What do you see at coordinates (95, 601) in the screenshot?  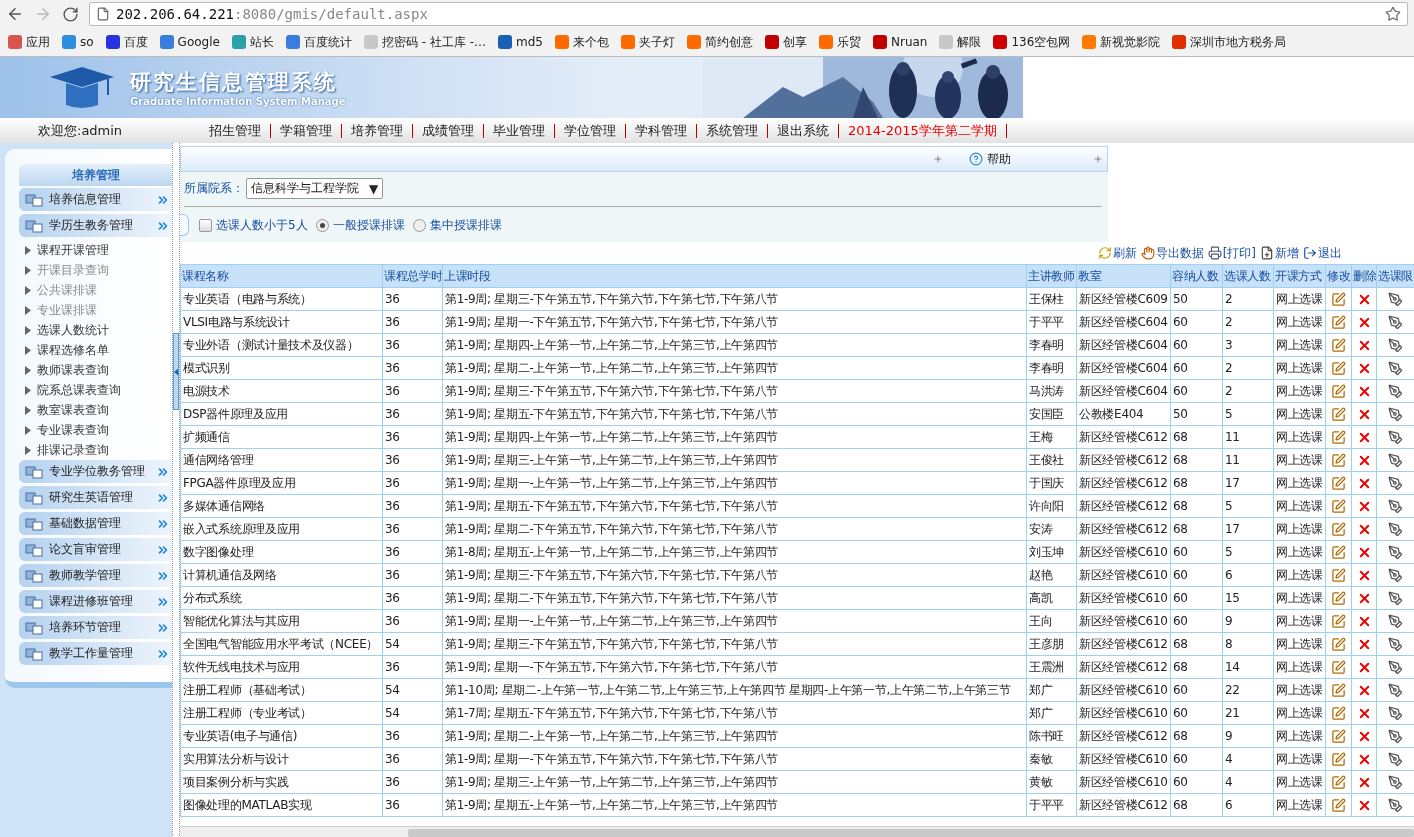 I see `sidebar-group: 课程进修班管理` at bounding box center [95, 601].